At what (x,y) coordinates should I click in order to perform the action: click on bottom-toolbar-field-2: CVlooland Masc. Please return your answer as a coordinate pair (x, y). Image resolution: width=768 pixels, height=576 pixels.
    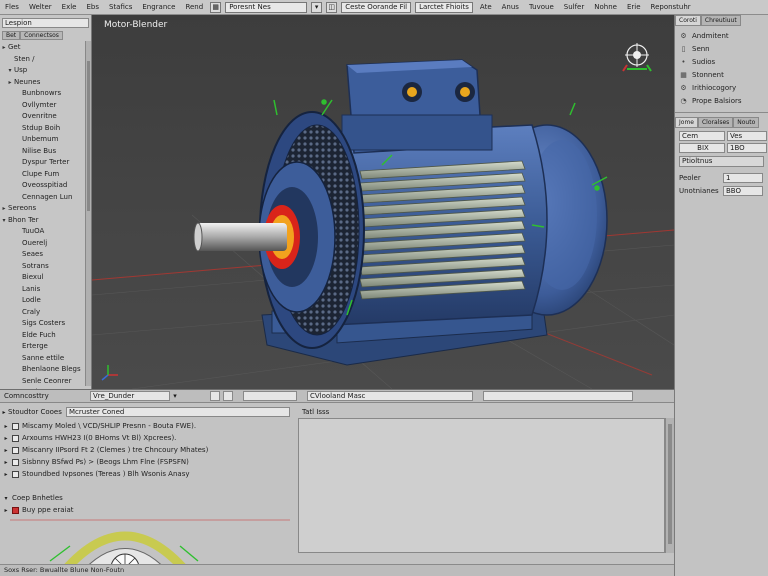
    Looking at the image, I should click on (390, 396).